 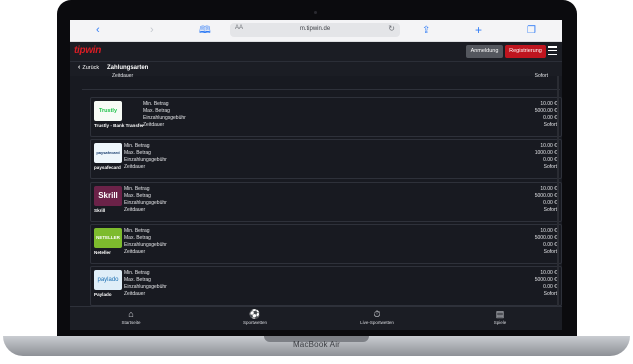 I want to click on home-icon: ⌂, so click(x=131, y=314).